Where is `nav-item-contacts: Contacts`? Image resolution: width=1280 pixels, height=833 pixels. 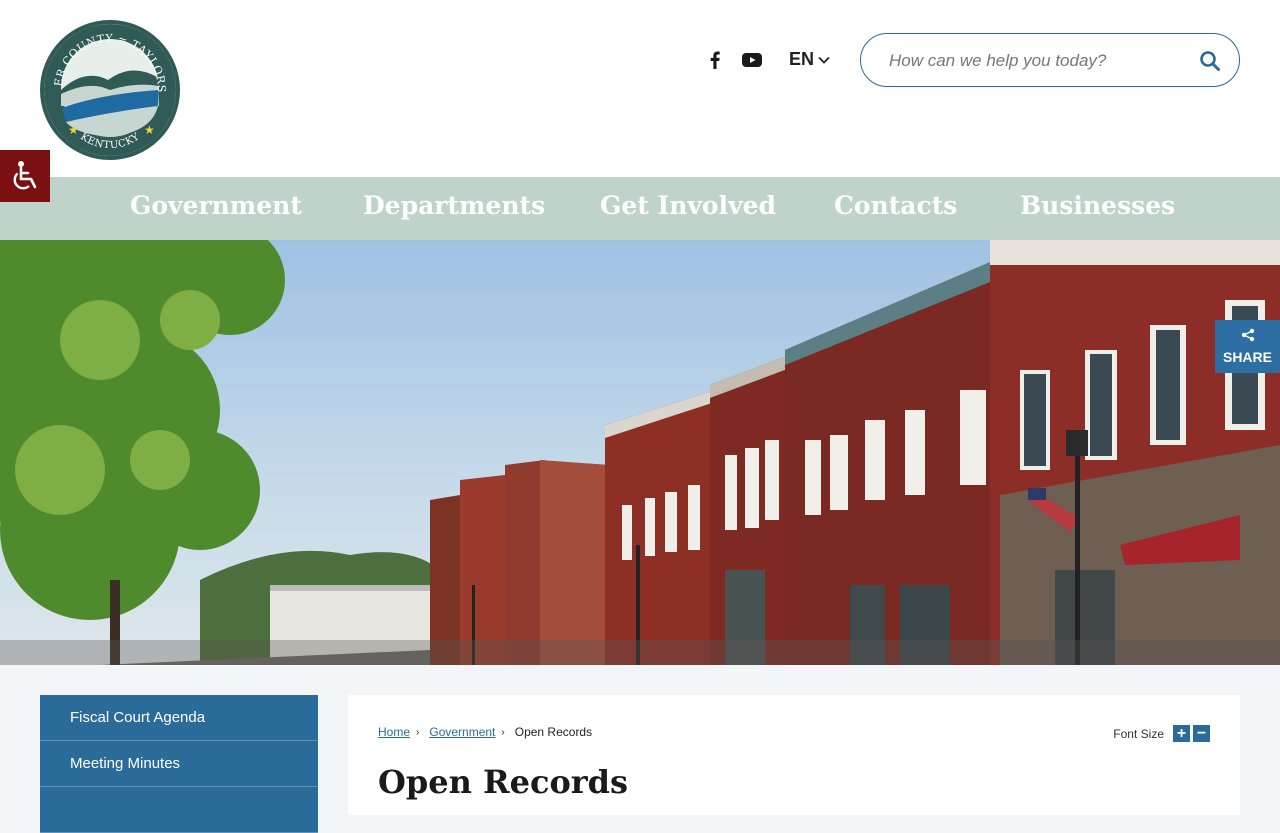 nav-item-contacts: Contacts is located at coordinates (895, 205).